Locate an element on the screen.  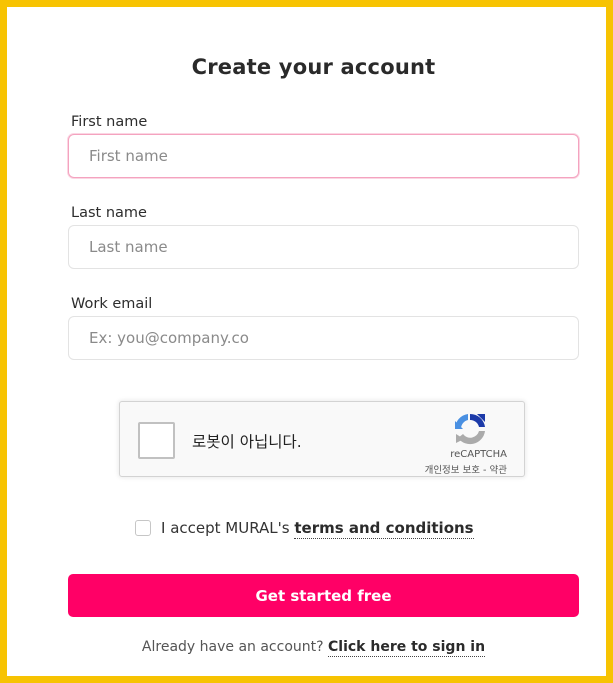
page-title: Create your account is located at coordinates (313, 67).